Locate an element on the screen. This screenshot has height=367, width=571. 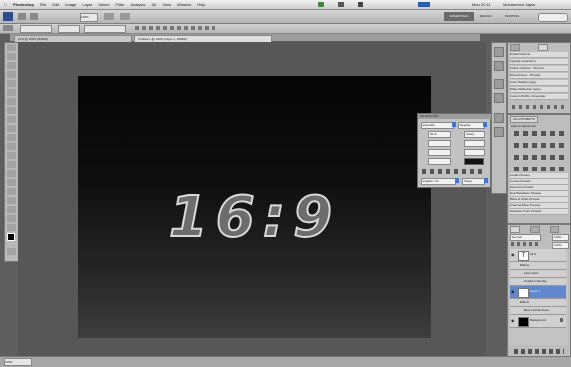
opacity-field: 100% is located at coordinates (560, 237).